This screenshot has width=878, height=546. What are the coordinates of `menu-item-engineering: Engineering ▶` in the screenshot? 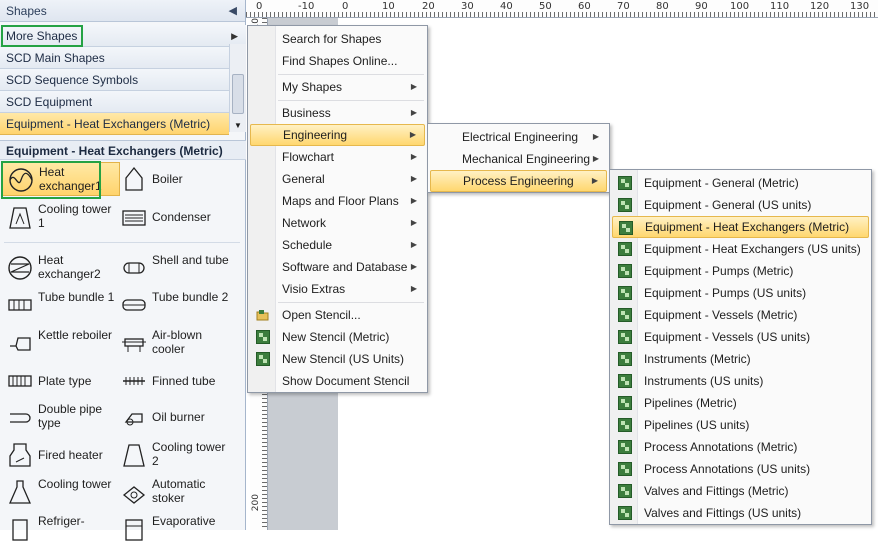 It's located at (337, 135).